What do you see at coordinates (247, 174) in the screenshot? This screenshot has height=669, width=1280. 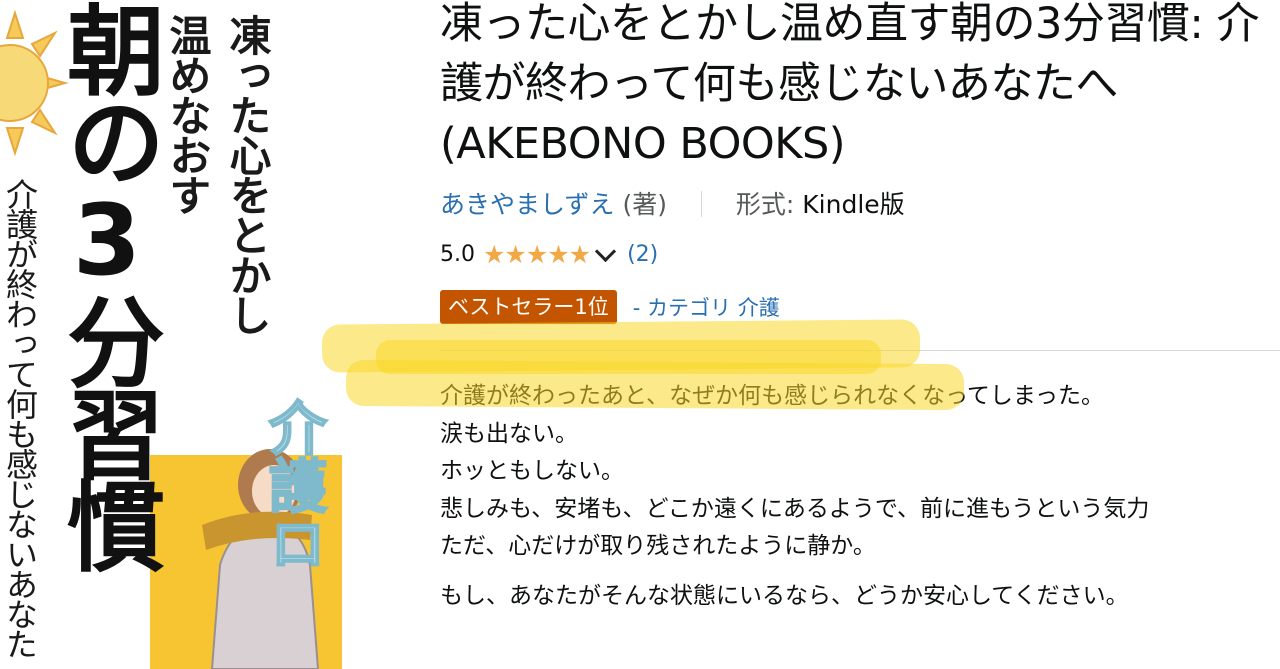 I see `cover-subtitle-line1: 凍った心をとかし` at bounding box center [247, 174].